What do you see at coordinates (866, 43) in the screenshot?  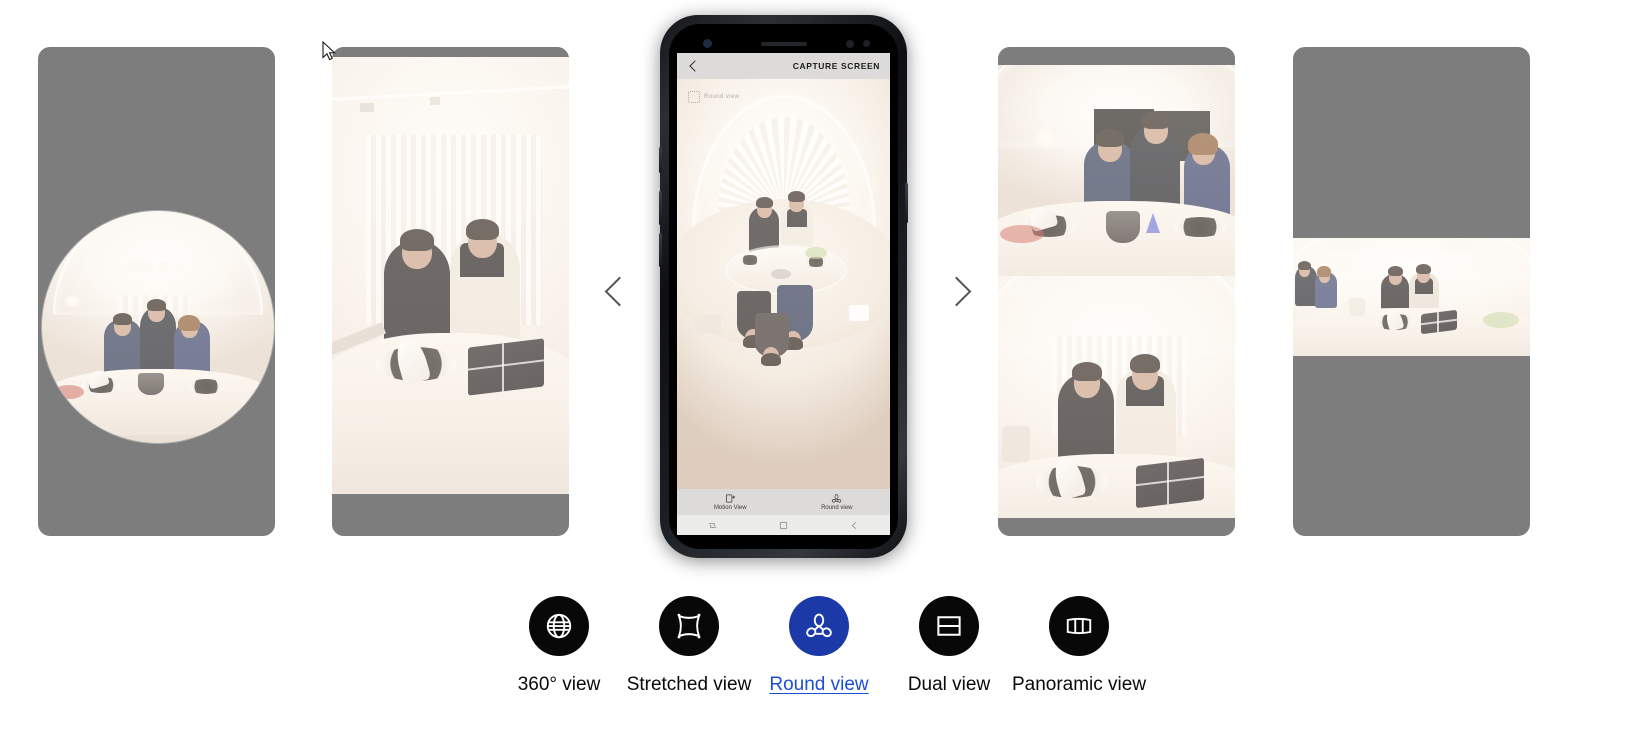 I see `proximity-sensor-icon` at bounding box center [866, 43].